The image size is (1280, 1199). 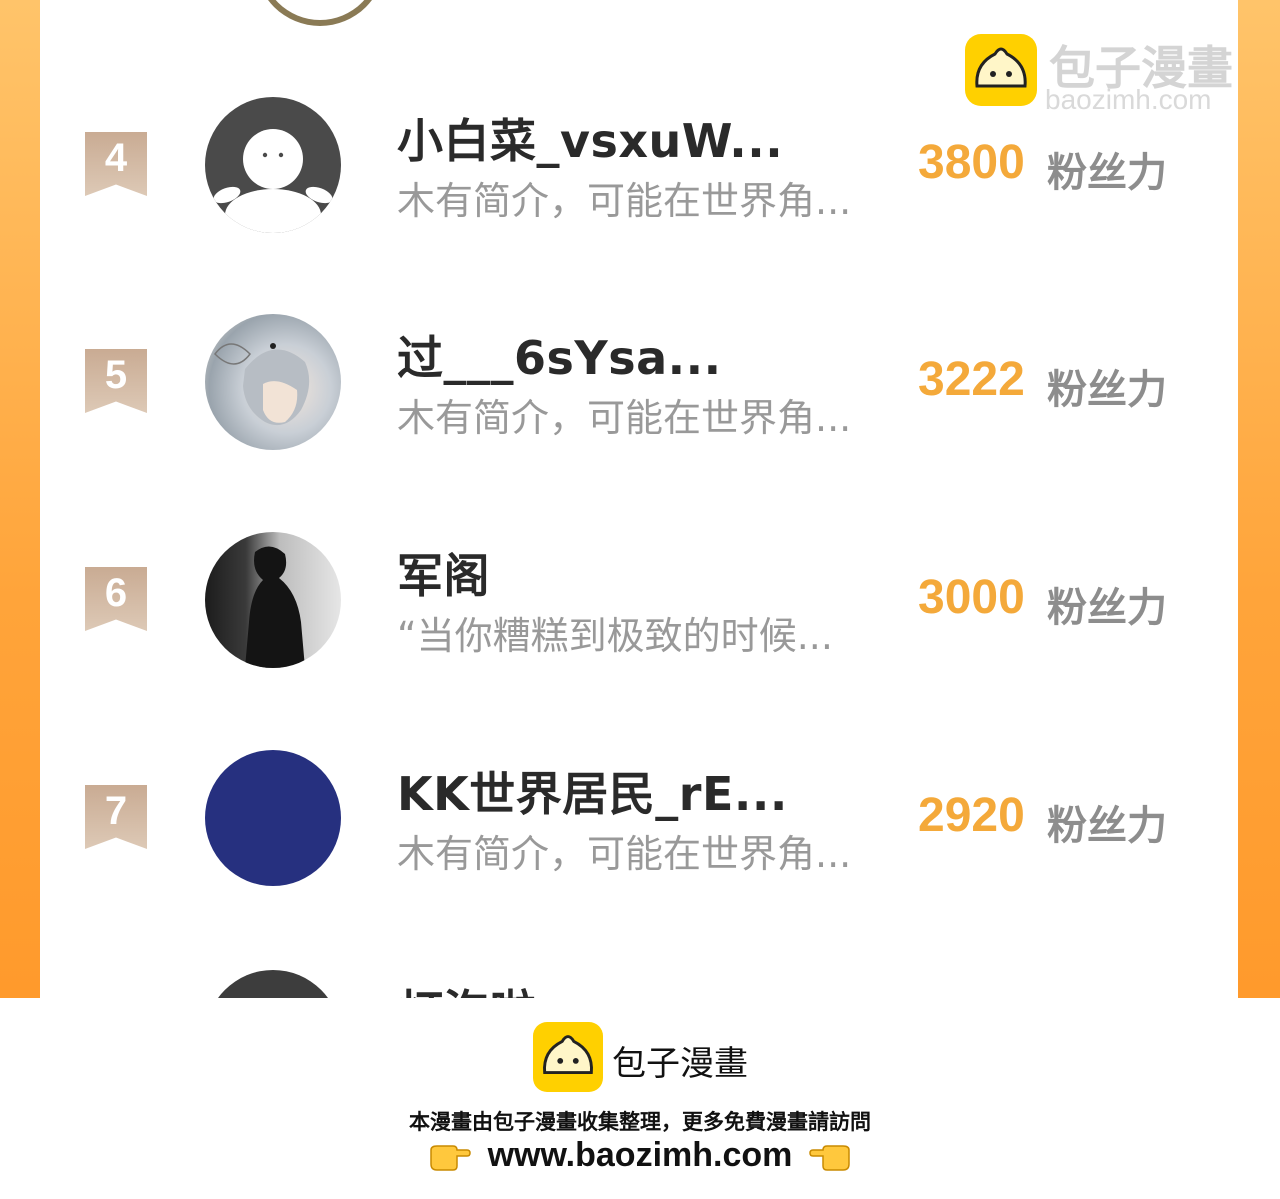 I want to click on anime-boy-icon, so click(x=262, y=384).